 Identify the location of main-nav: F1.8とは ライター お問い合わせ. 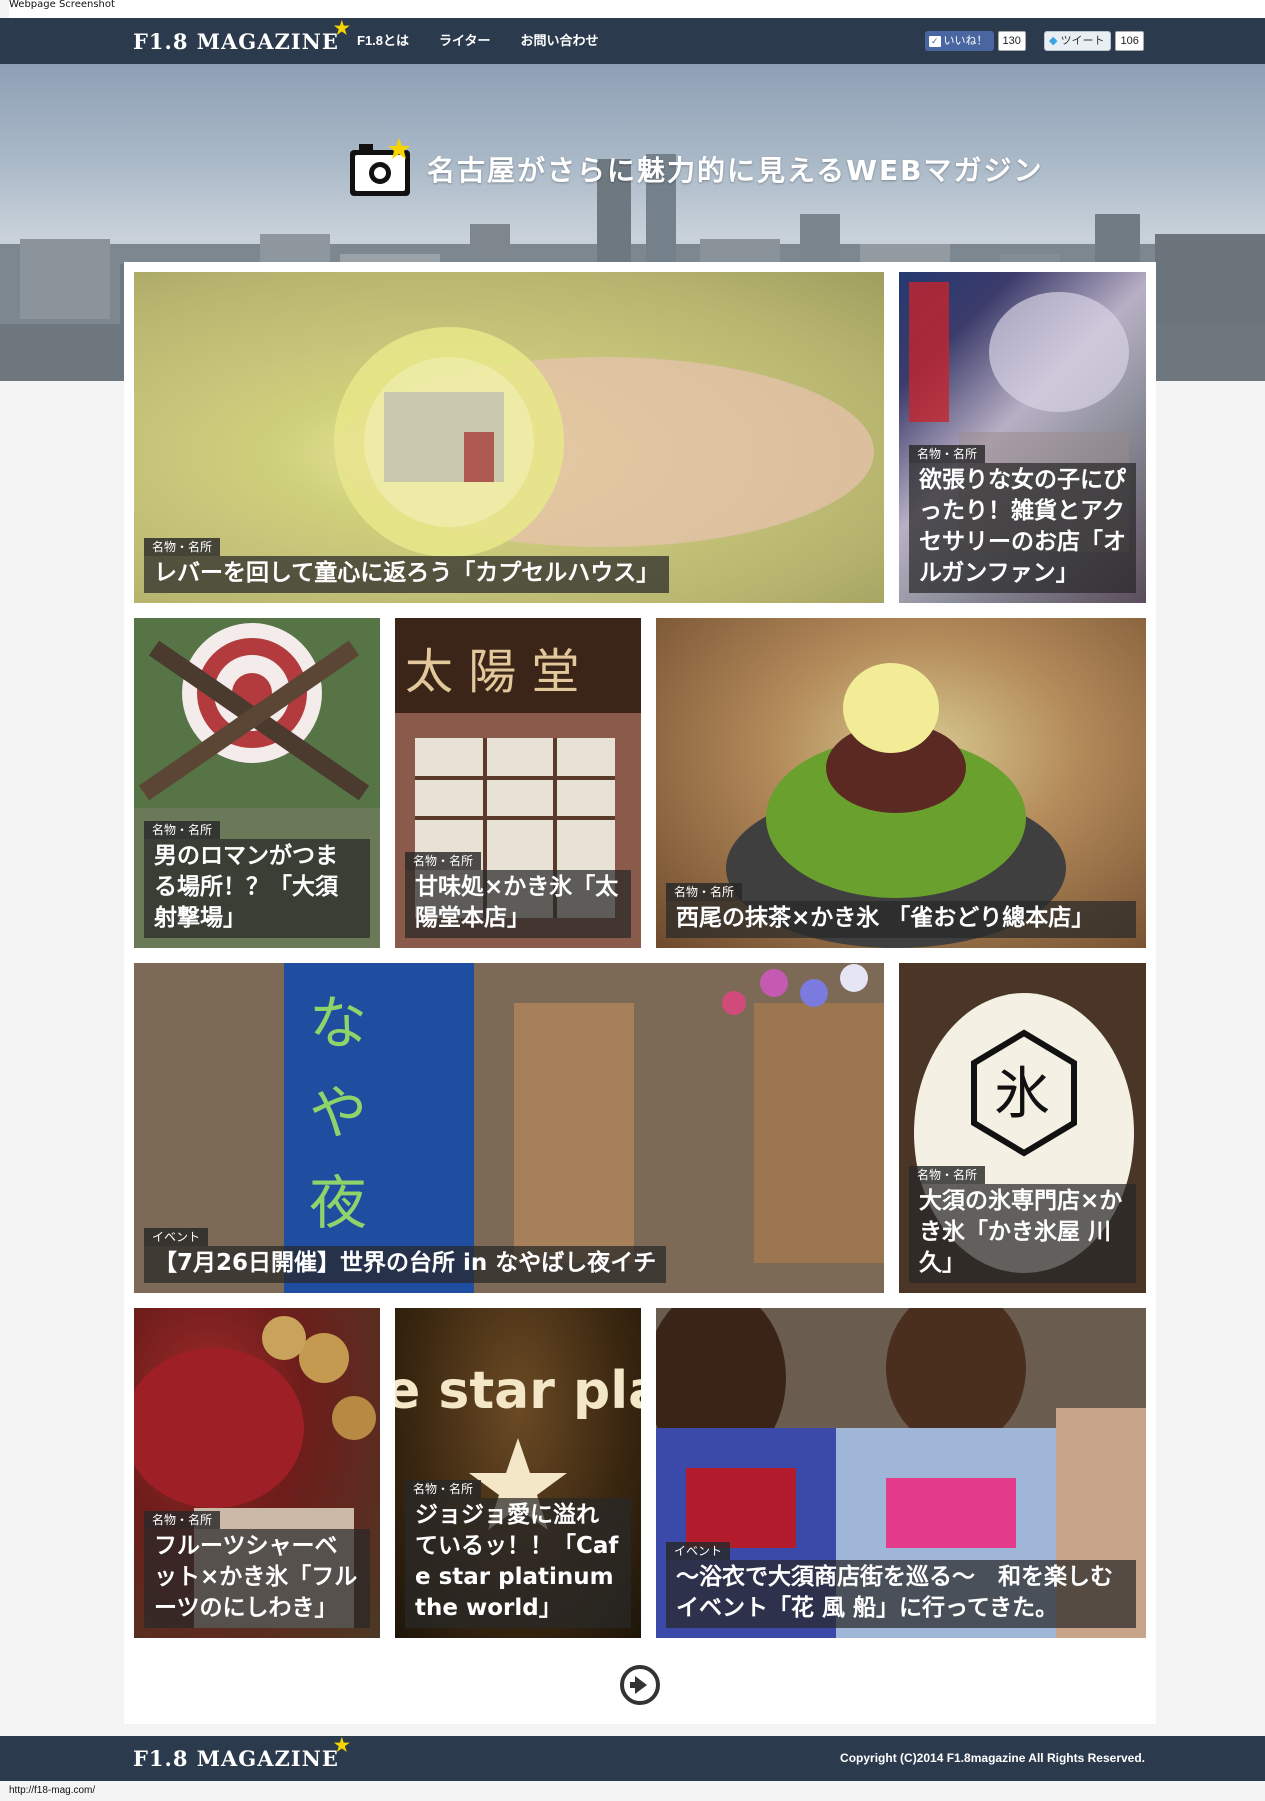
(478, 41).